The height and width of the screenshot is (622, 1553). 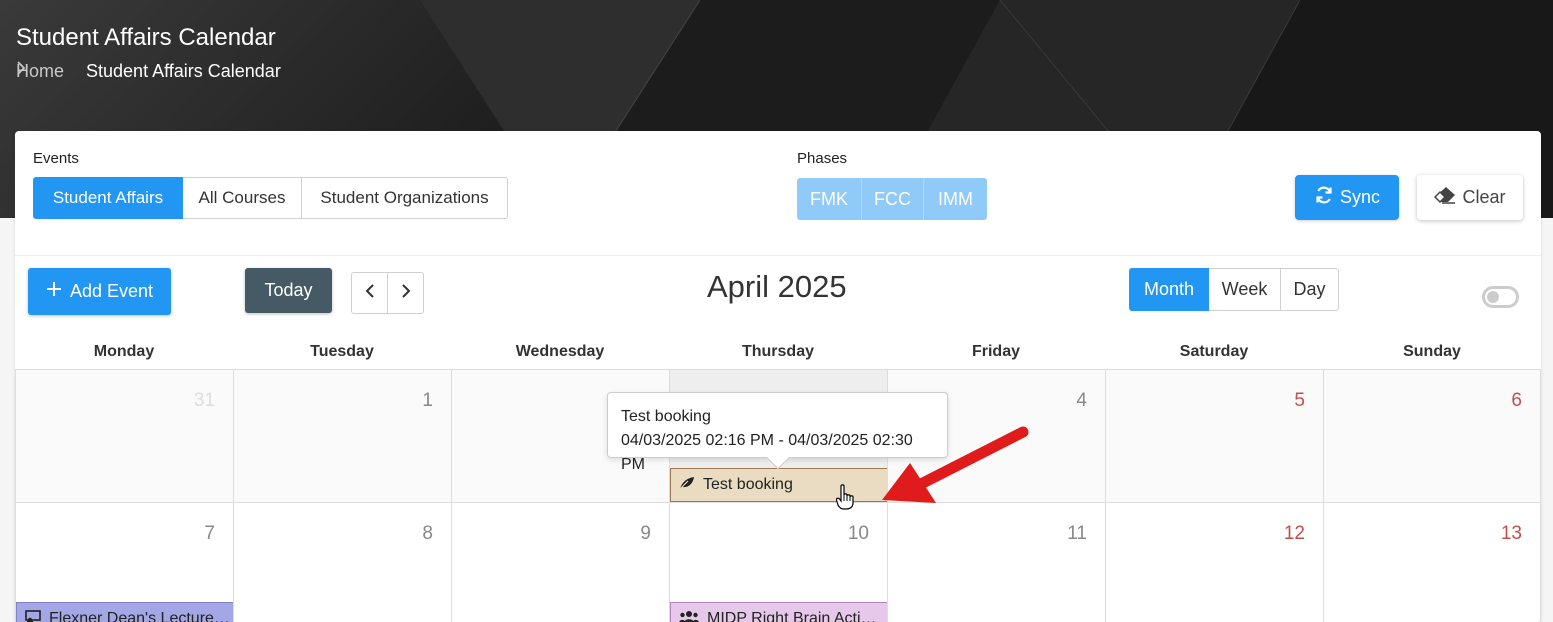 I want to click on chevron-right-icon, so click(x=406, y=293).